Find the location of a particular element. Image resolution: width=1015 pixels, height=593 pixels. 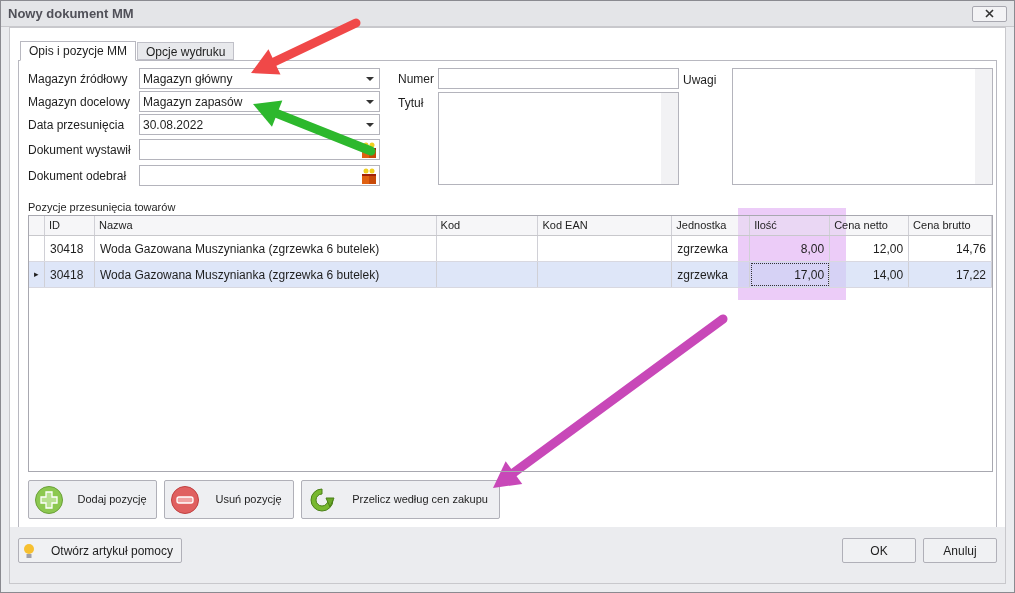

row-indicator-icon: ▸ is located at coordinates (36, 274).